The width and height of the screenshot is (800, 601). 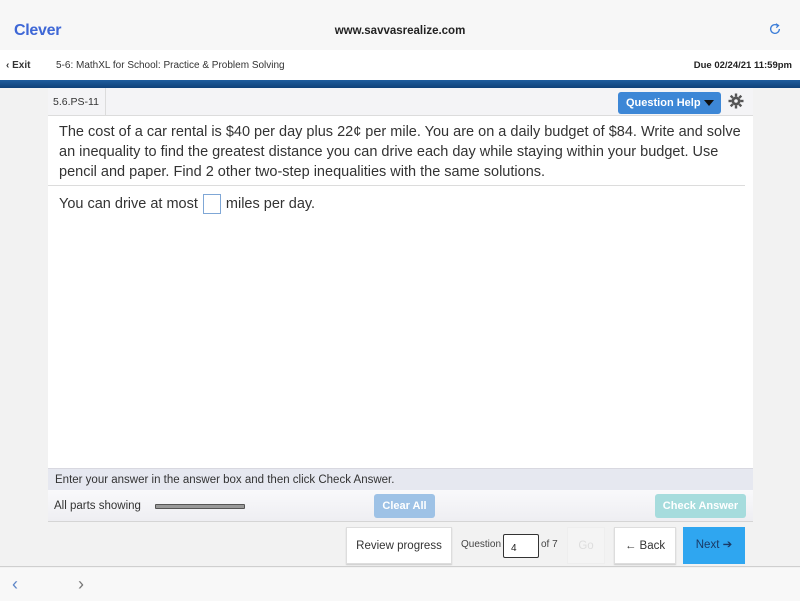 I want to click on next-button: Next ➔, so click(x=714, y=545).